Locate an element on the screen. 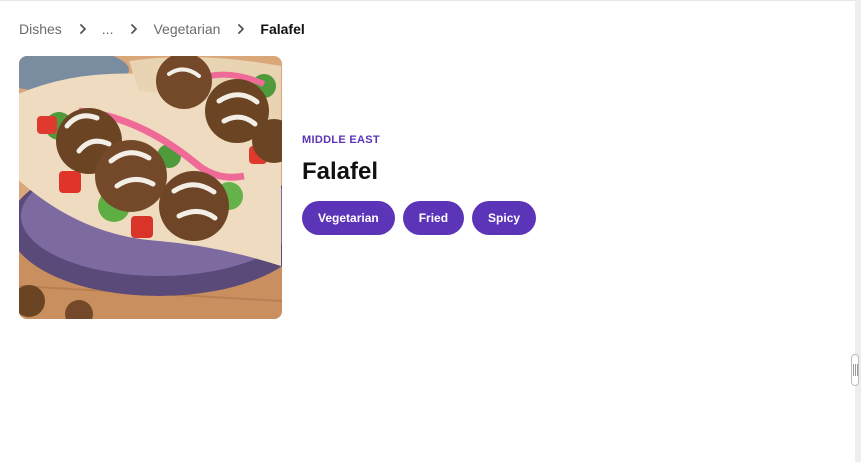  breadcrumb-current: Falafel is located at coordinates (282, 29).